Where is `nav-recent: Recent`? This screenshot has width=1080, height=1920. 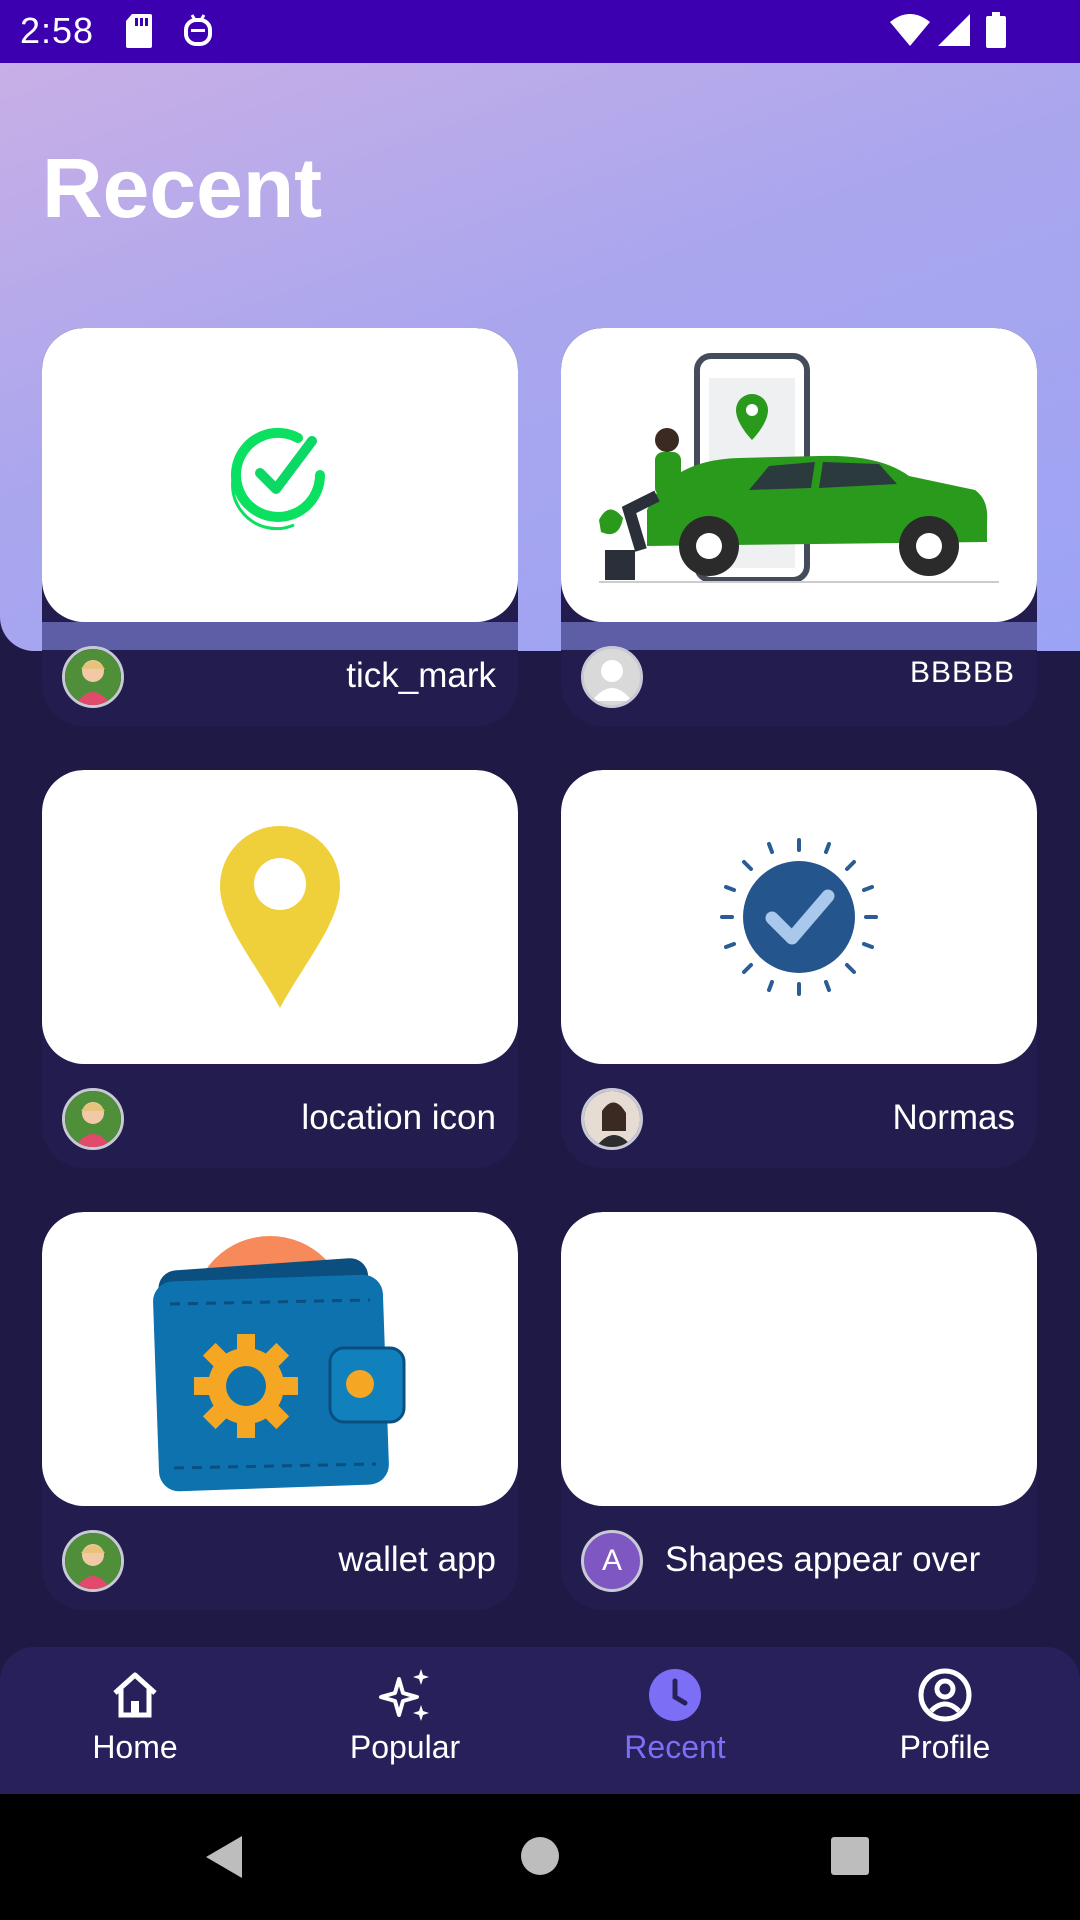
nav-recent: Recent is located at coordinates (675, 1716).